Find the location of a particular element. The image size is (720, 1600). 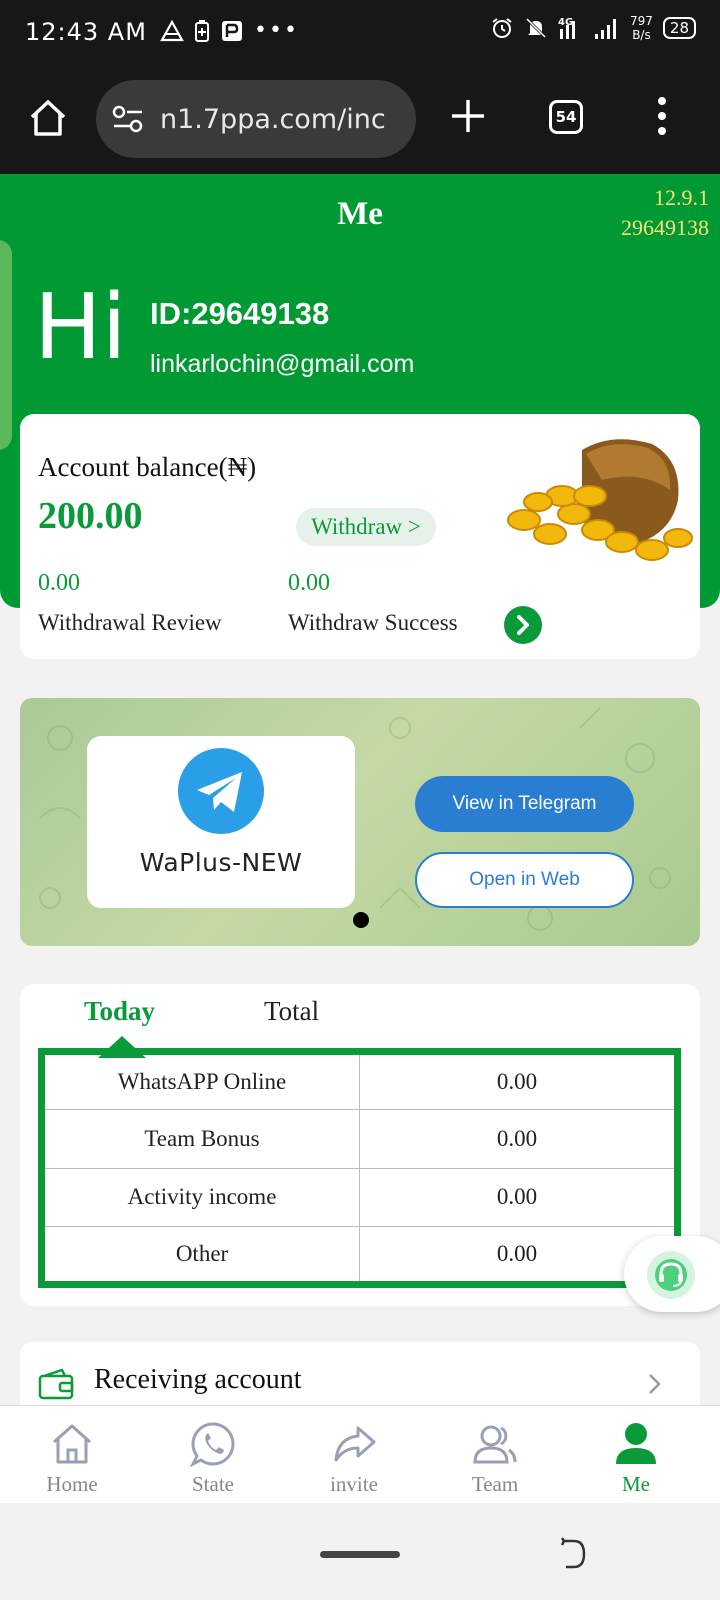

user-icon is located at coordinates (636, 1443).